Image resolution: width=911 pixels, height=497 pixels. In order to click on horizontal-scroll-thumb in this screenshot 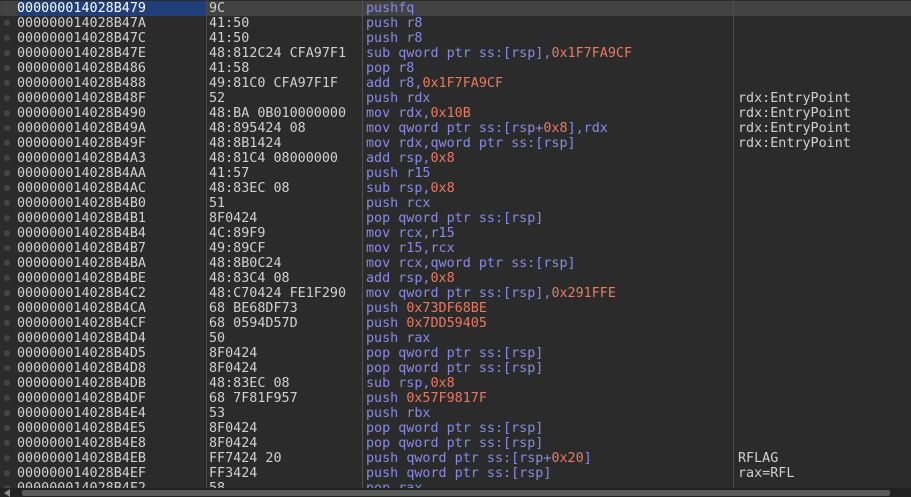, I will do `click(456, 493)`.